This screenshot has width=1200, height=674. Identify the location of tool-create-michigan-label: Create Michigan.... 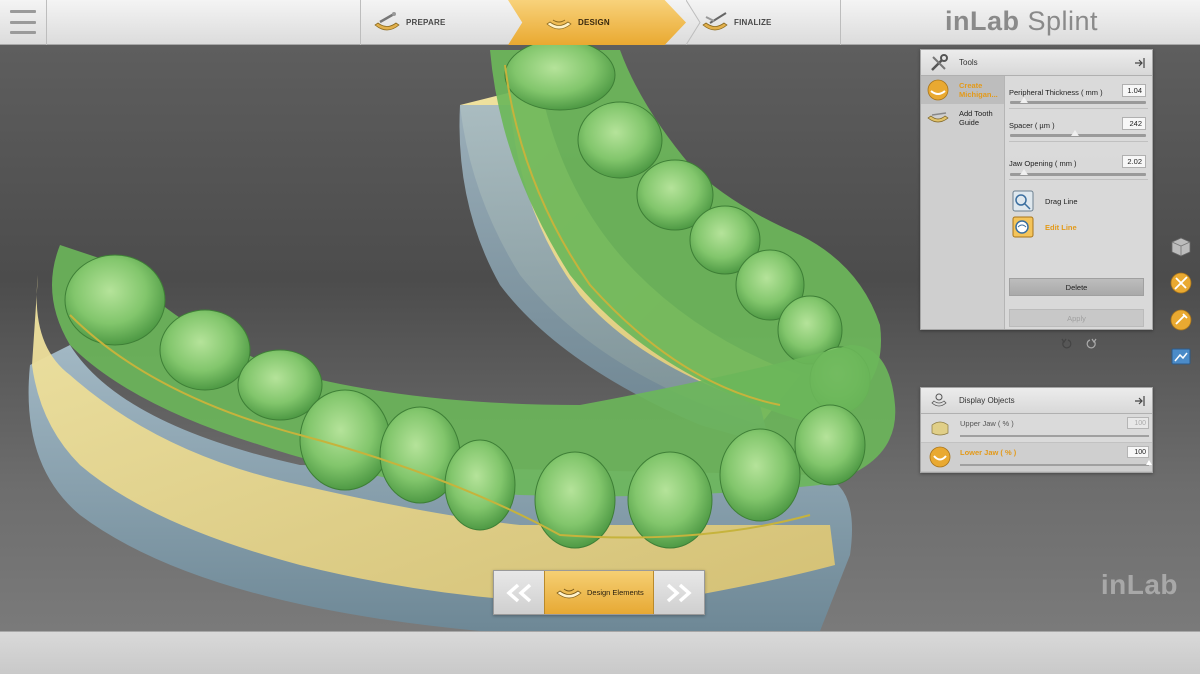
(978, 90).